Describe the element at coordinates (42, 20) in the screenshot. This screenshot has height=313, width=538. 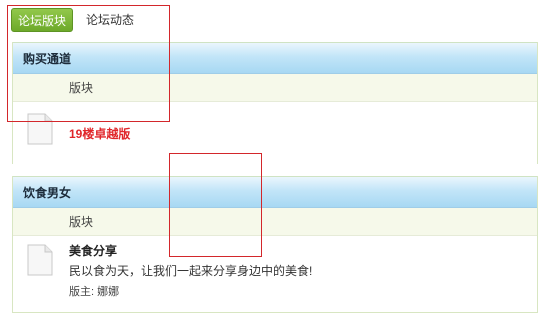
I see `tab-forum-sections: 论坛版块` at that location.